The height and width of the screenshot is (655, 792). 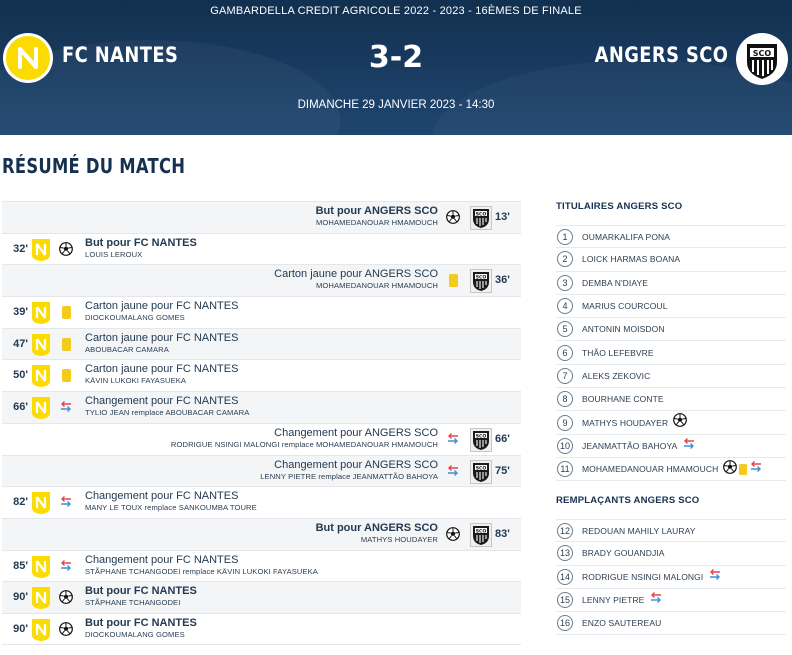 What do you see at coordinates (671, 446) in the screenshot?
I see `player-row: 10 JEANMATTÃO BAHOYA` at bounding box center [671, 446].